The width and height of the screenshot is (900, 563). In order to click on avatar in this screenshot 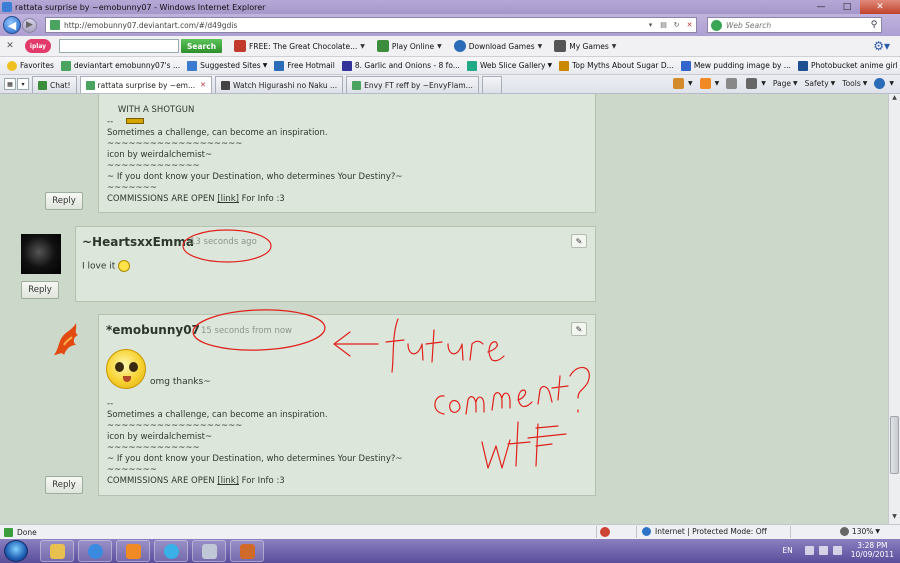, I will do `click(41, 254)`.